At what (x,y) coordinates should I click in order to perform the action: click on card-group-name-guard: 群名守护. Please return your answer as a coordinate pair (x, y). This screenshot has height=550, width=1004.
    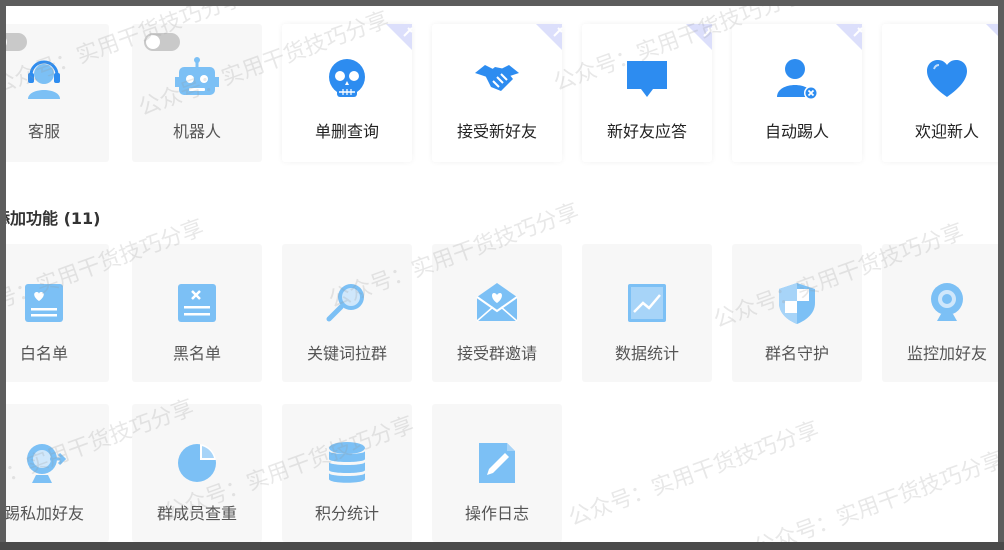
    Looking at the image, I should click on (797, 313).